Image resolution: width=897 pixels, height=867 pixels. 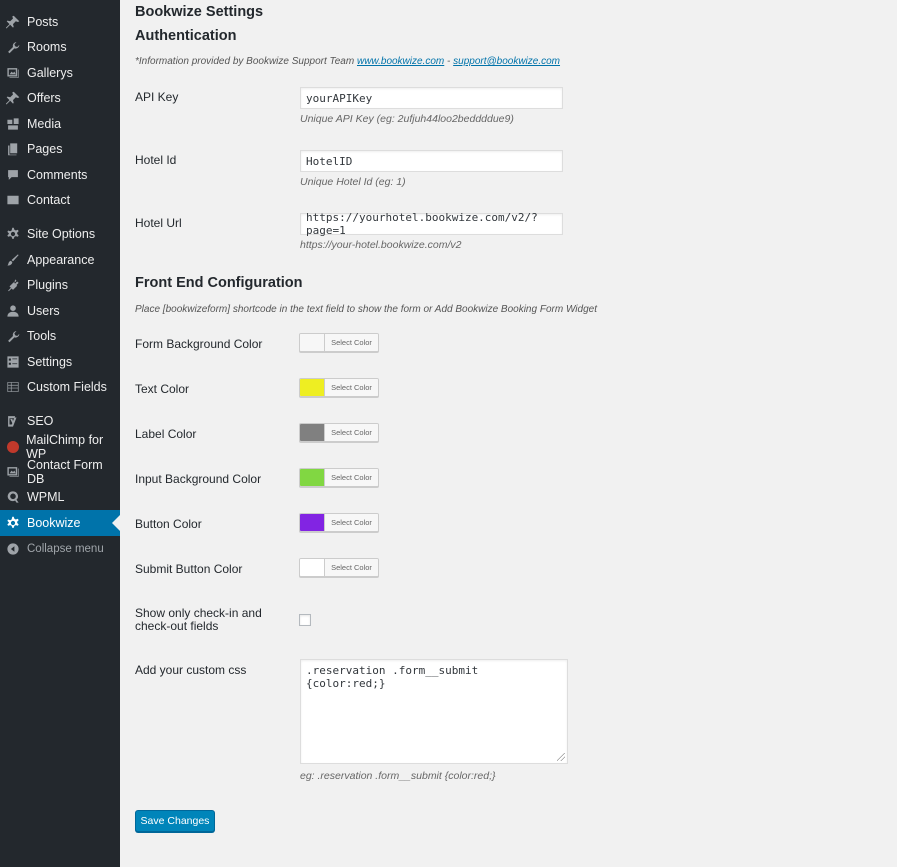 What do you see at coordinates (175, 821) in the screenshot?
I see `save-changes-button: Save Changes` at bounding box center [175, 821].